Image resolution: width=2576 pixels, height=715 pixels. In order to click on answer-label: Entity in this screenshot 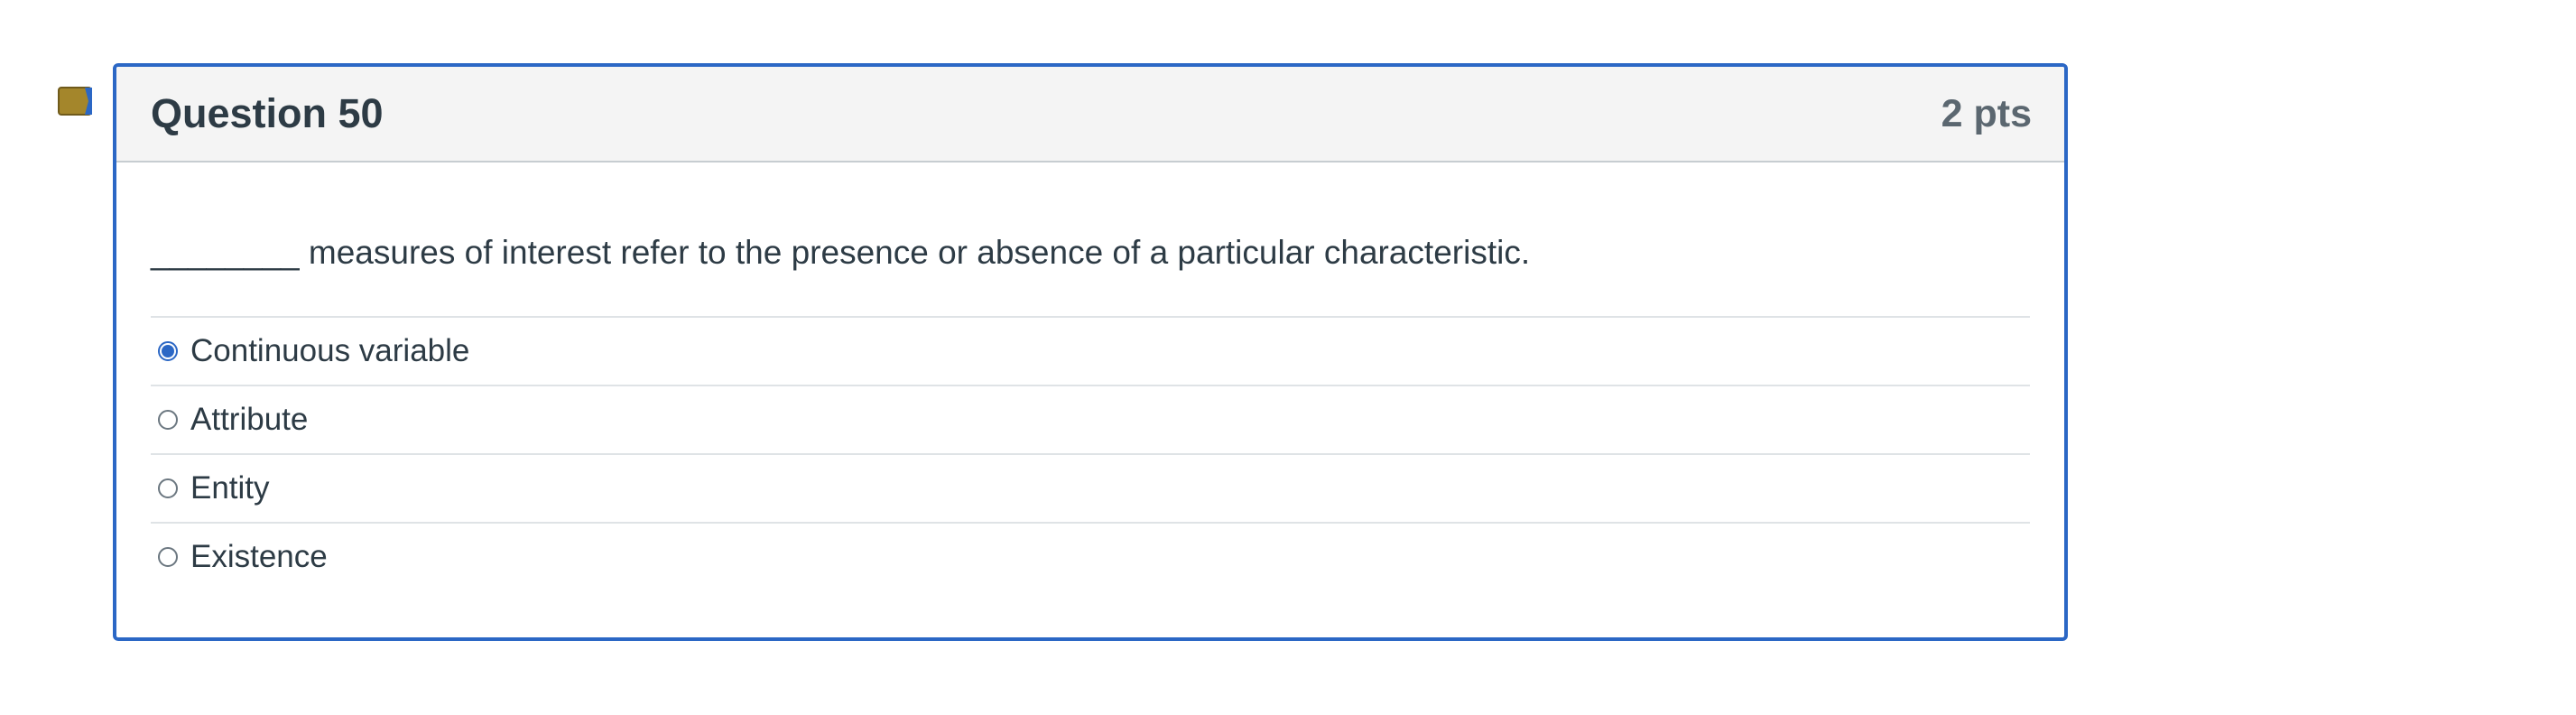, I will do `click(230, 488)`.